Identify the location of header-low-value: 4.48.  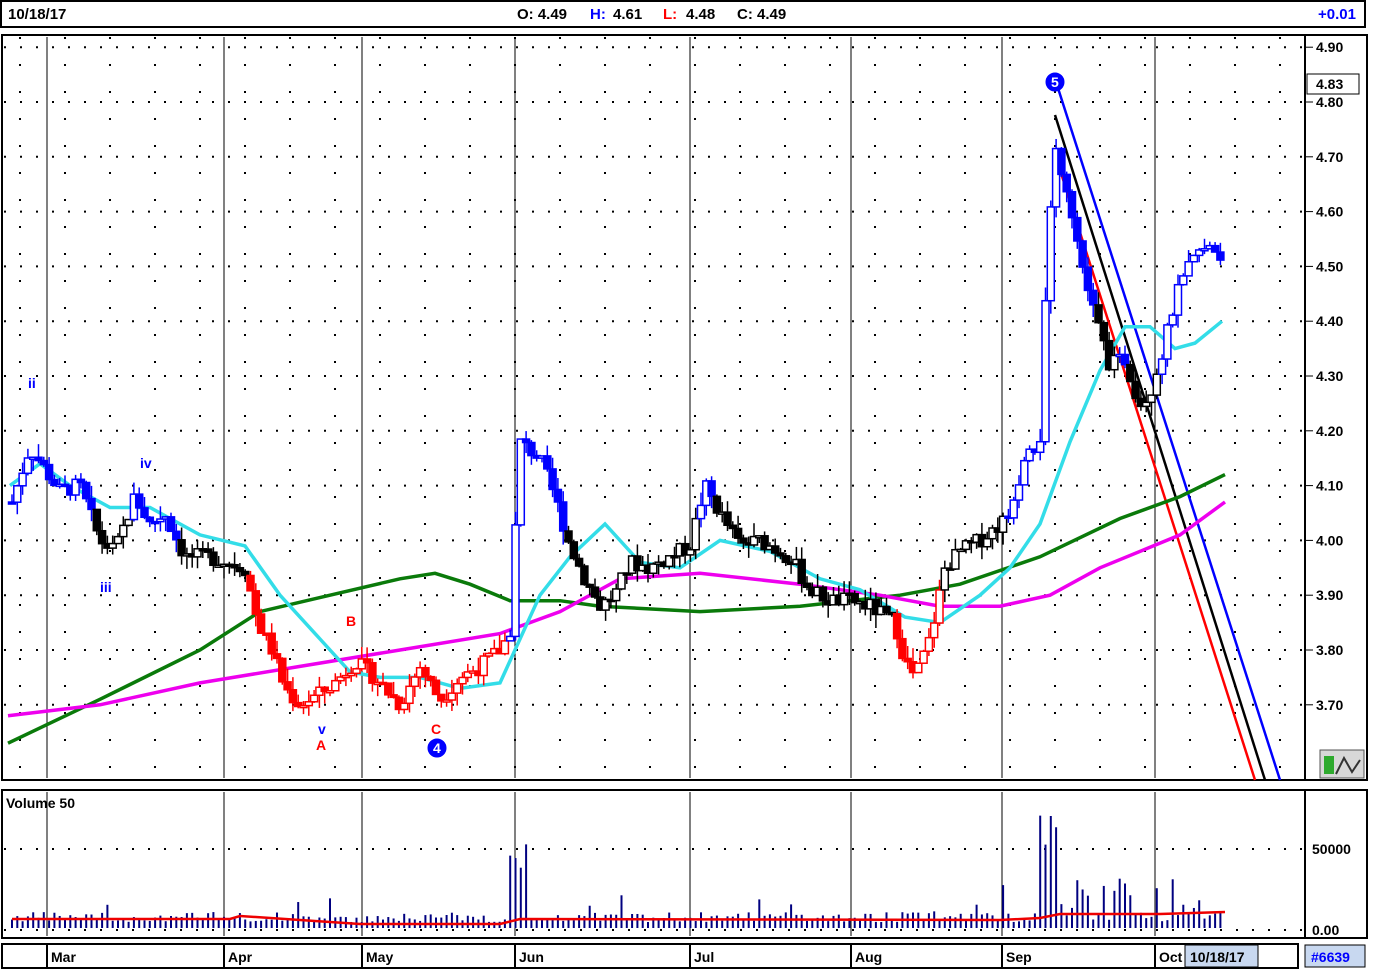
(701, 14).